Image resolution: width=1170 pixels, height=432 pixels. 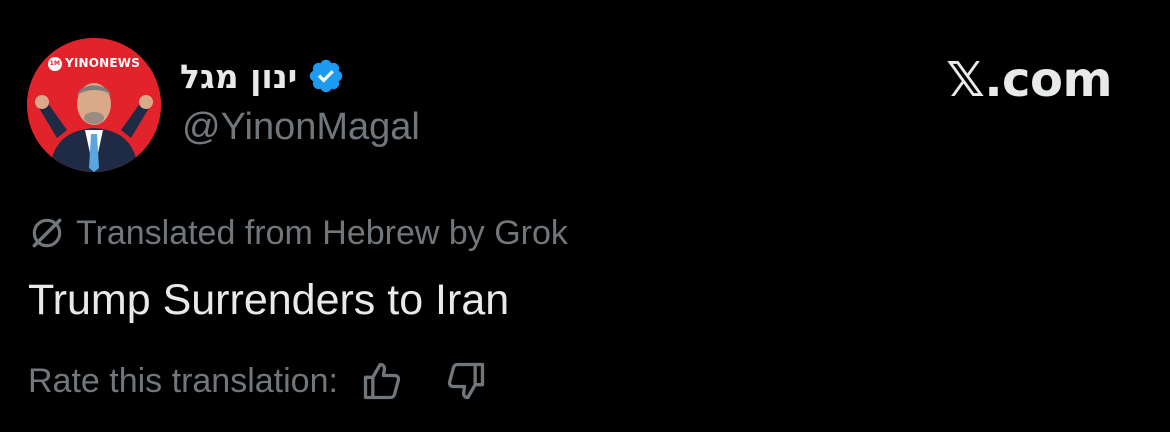 I want to click on thumbs-up-icon, so click(x=382, y=381).